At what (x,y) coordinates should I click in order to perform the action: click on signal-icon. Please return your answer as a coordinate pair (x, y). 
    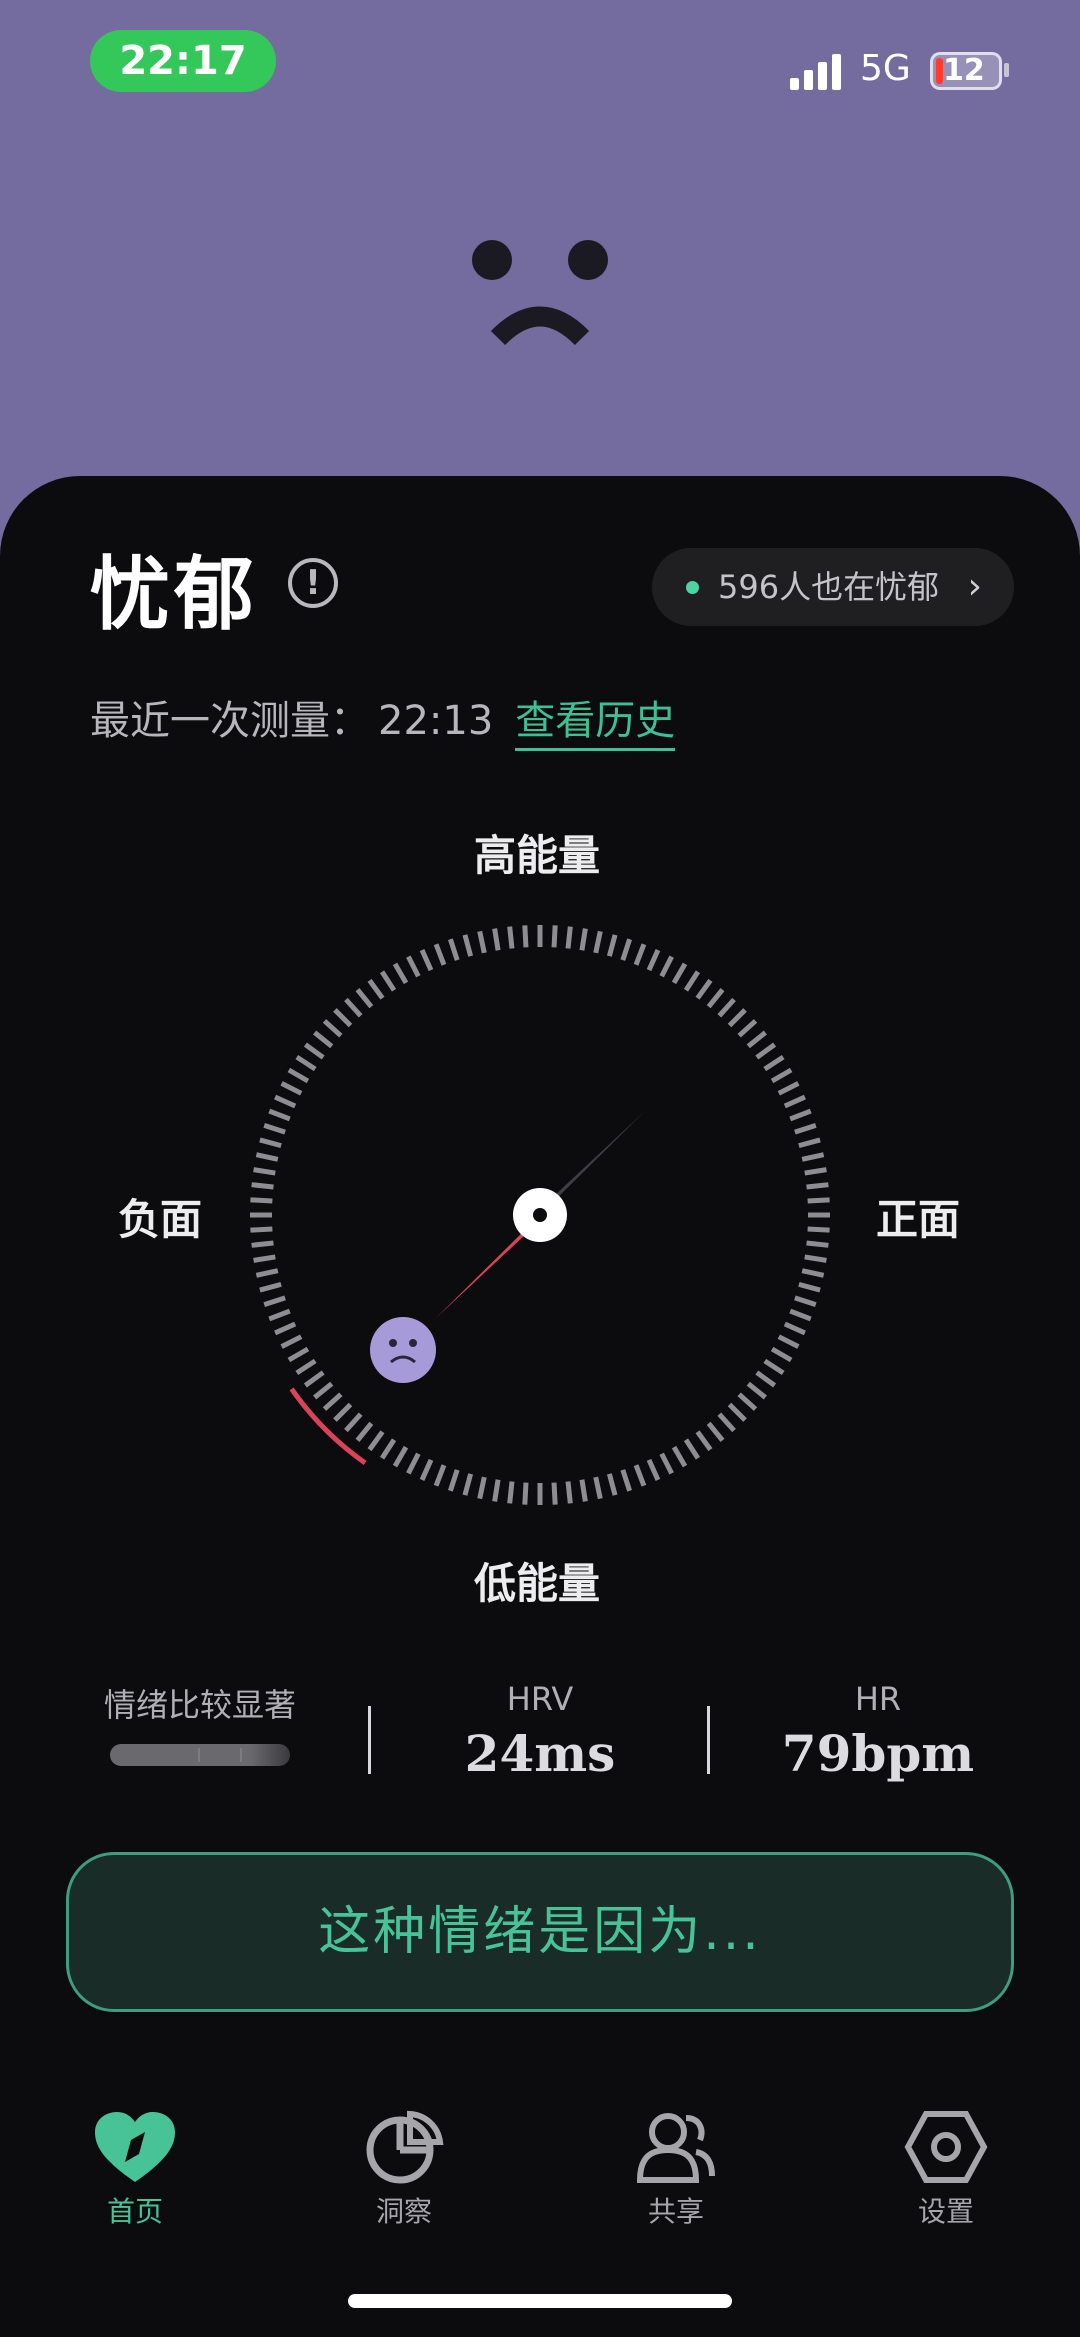
    Looking at the image, I should click on (817, 72).